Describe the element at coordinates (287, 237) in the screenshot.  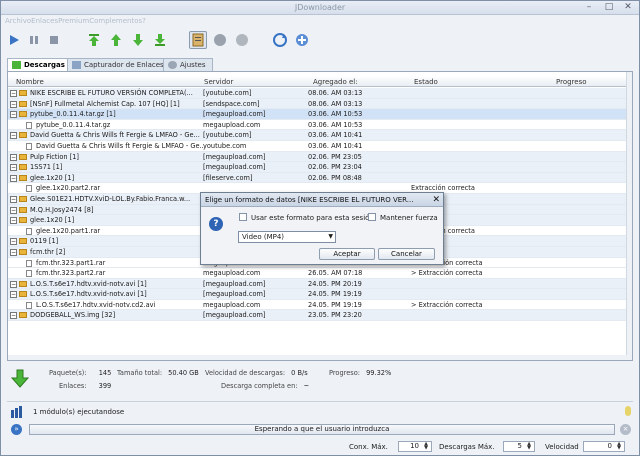
I see `format-select: Video (MP4) ▼` at that location.